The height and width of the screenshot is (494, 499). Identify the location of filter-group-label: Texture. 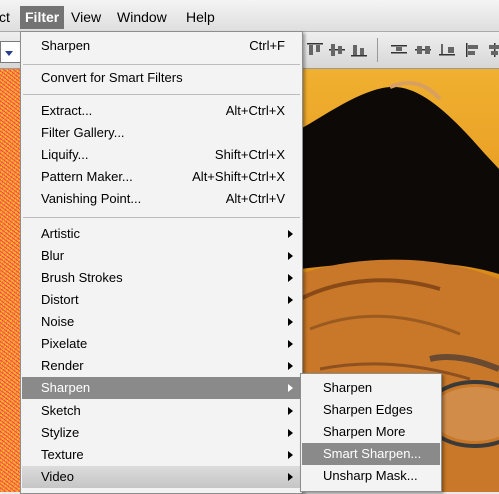
(62, 454).